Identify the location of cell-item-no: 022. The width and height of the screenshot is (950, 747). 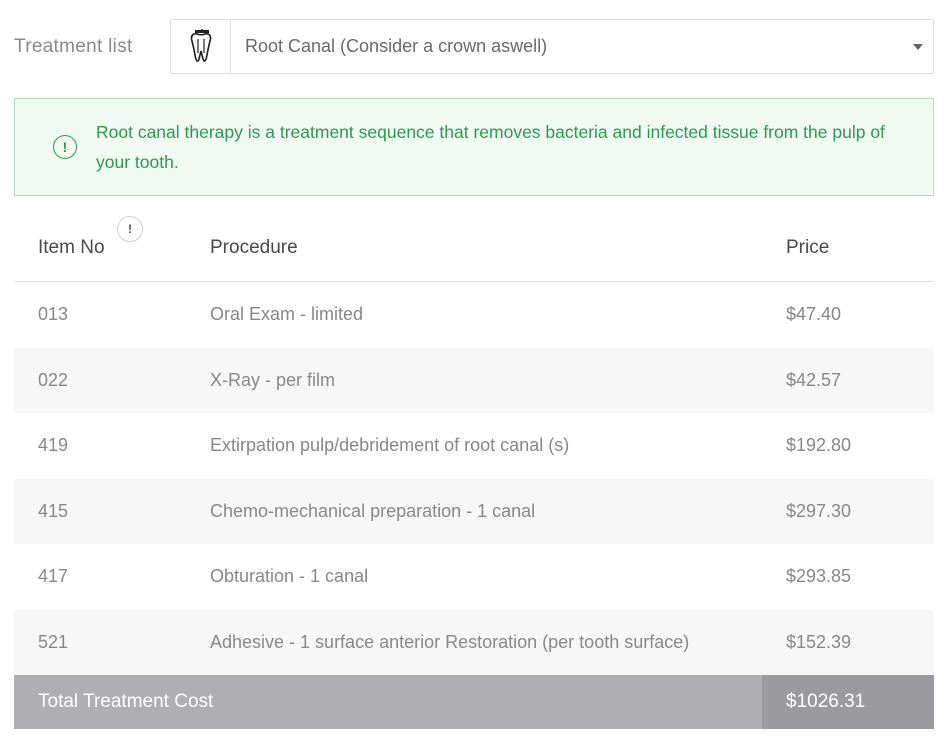
(53, 379).